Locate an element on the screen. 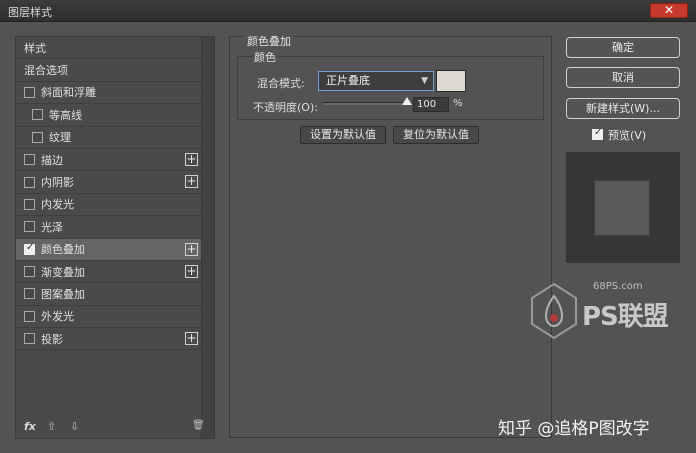 This screenshot has height=453, width=696. style-list-item: 等高线 is located at coordinates (109, 115).